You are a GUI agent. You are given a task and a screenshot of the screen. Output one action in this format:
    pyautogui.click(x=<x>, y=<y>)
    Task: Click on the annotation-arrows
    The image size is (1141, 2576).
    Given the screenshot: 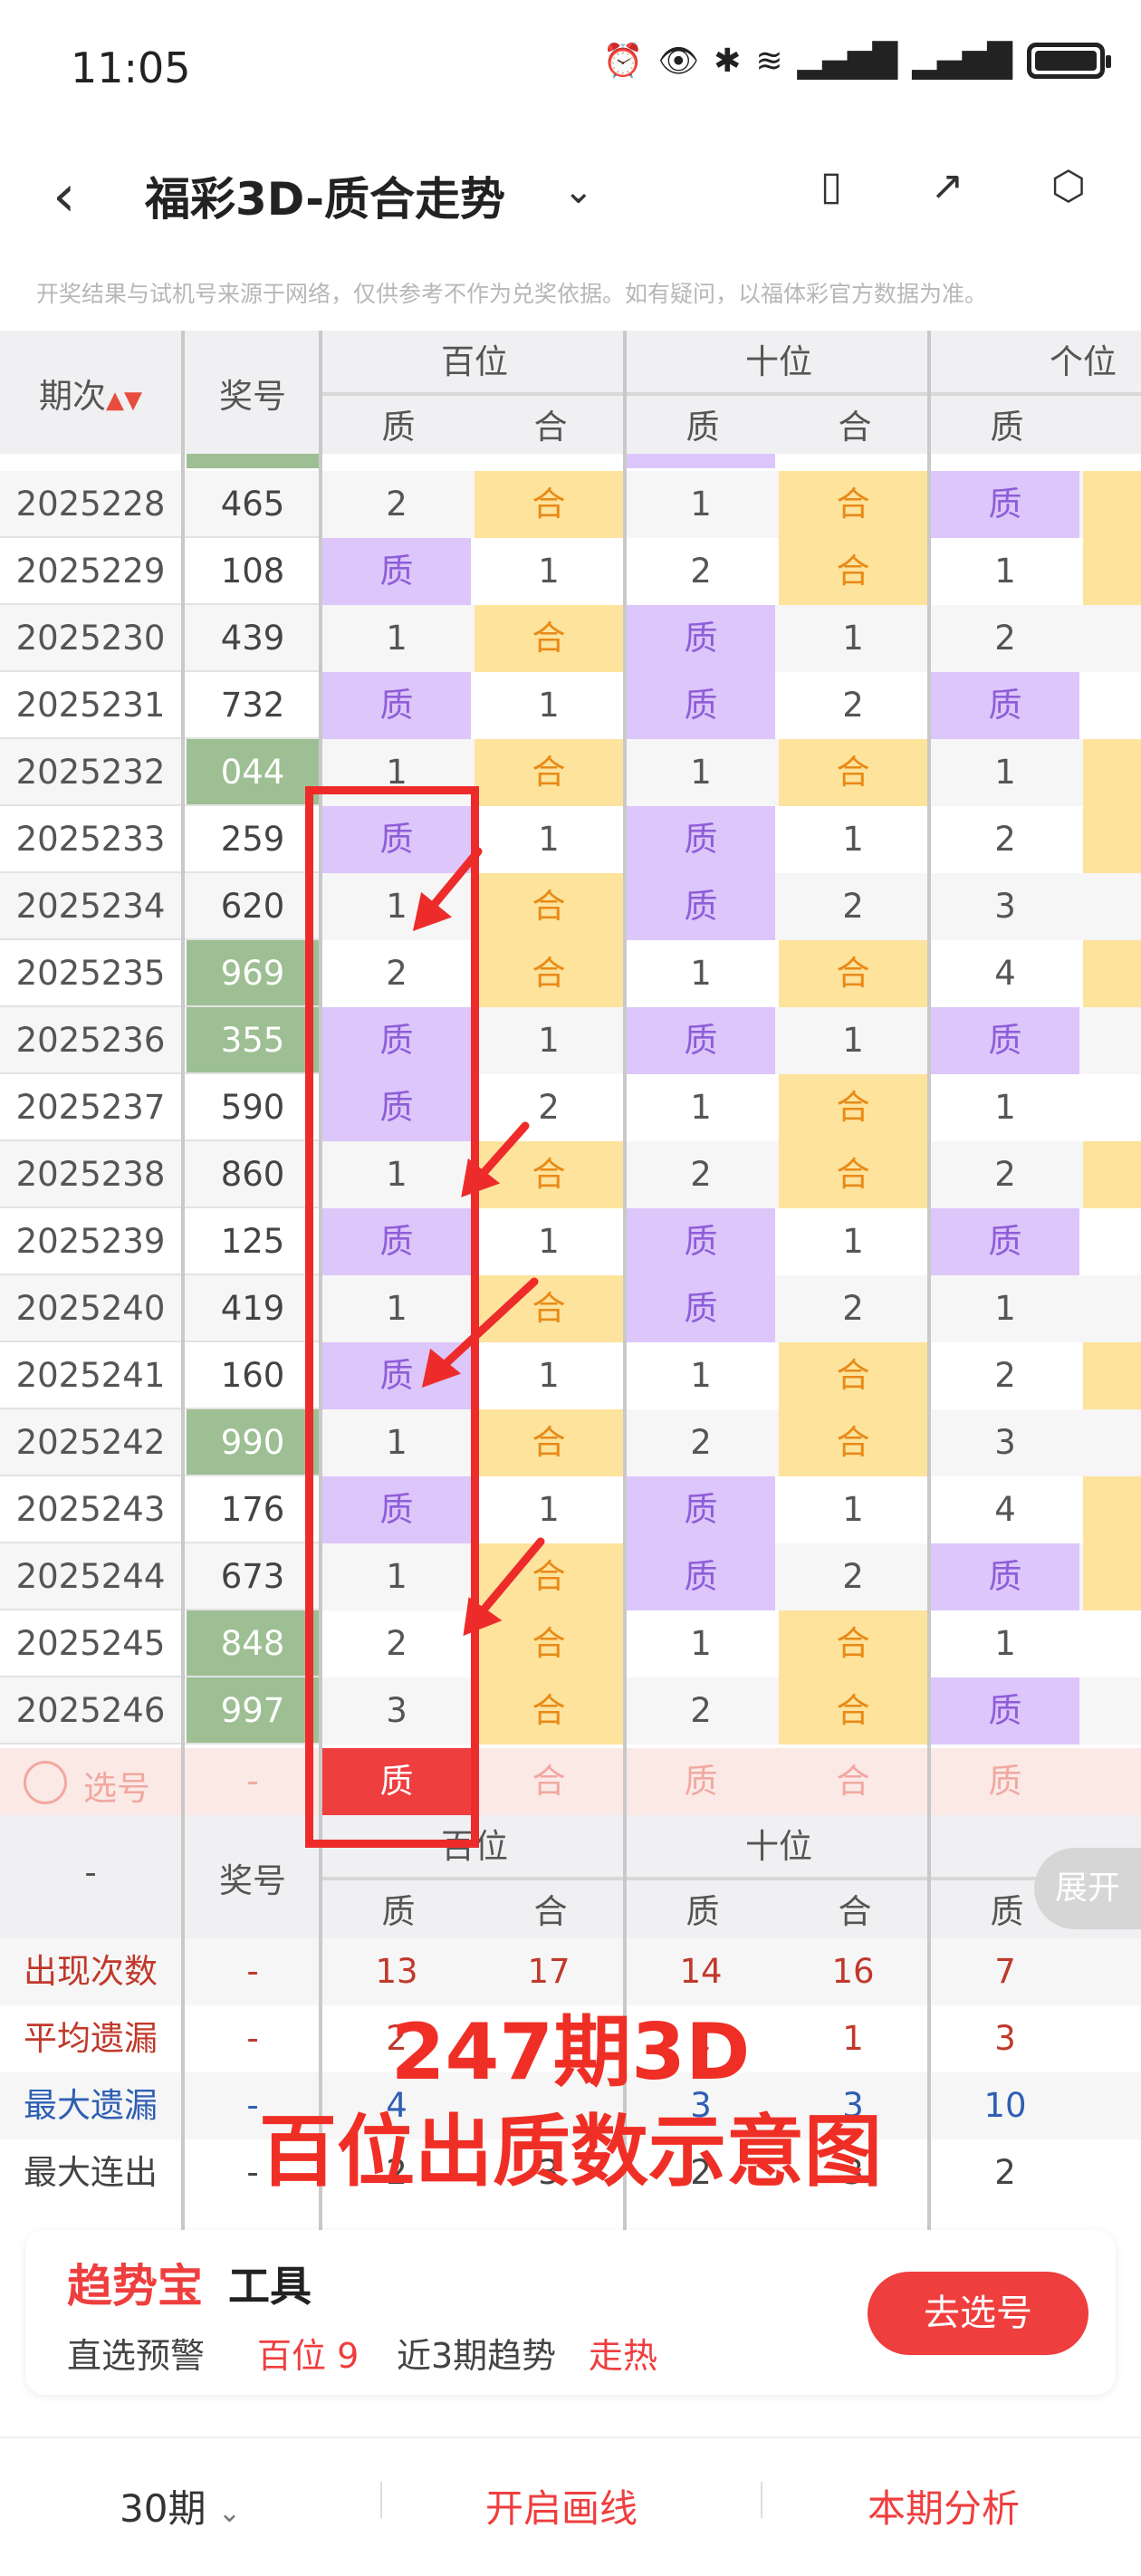 What is the action you would take?
    pyautogui.click(x=478, y=1242)
    